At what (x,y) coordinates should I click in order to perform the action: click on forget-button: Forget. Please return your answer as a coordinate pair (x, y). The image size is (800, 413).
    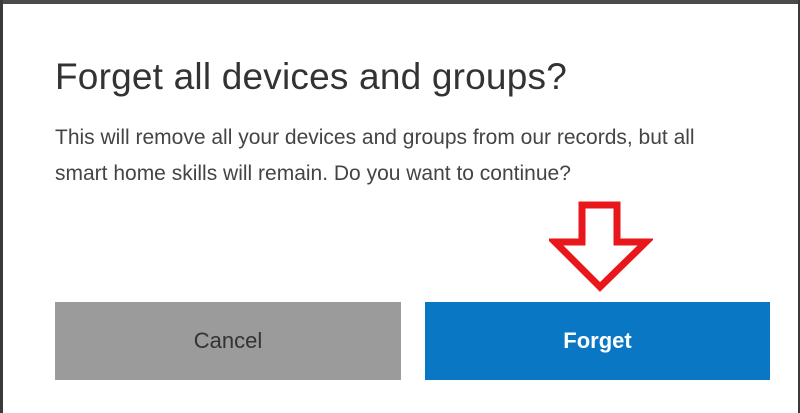
    Looking at the image, I should click on (597, 341).